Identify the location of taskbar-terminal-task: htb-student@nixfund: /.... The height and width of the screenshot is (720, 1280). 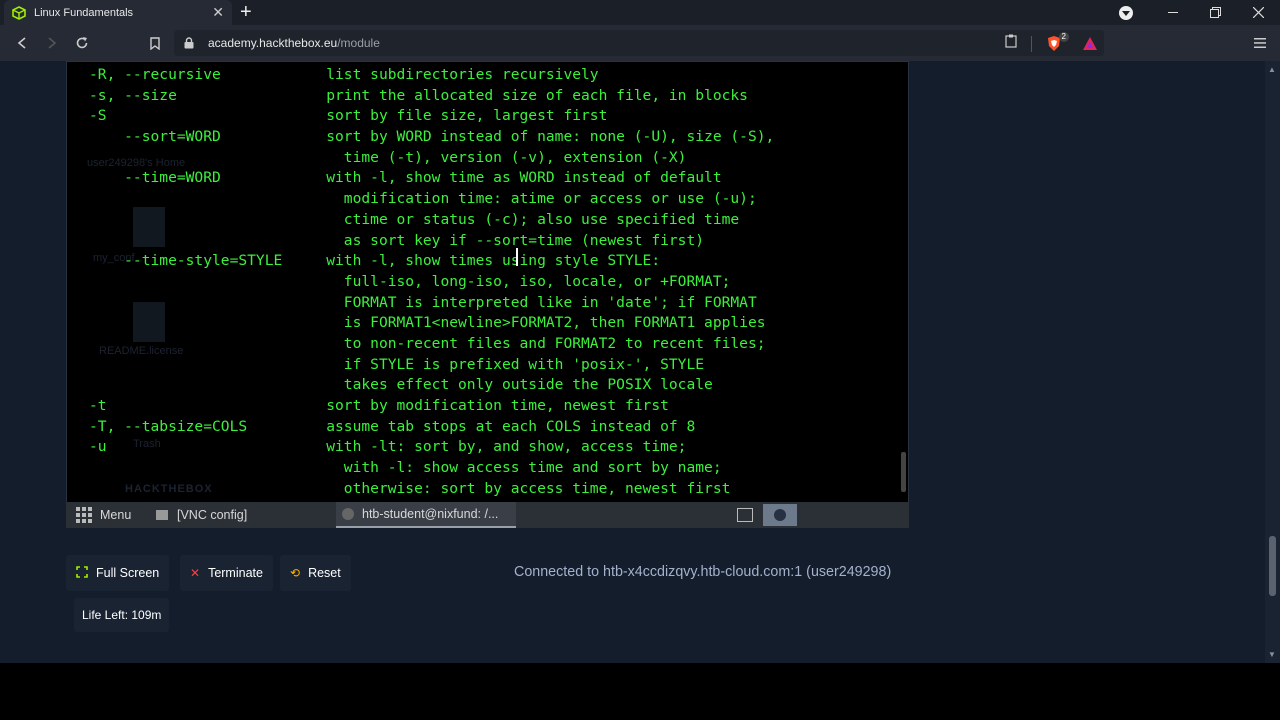
(426, 515).